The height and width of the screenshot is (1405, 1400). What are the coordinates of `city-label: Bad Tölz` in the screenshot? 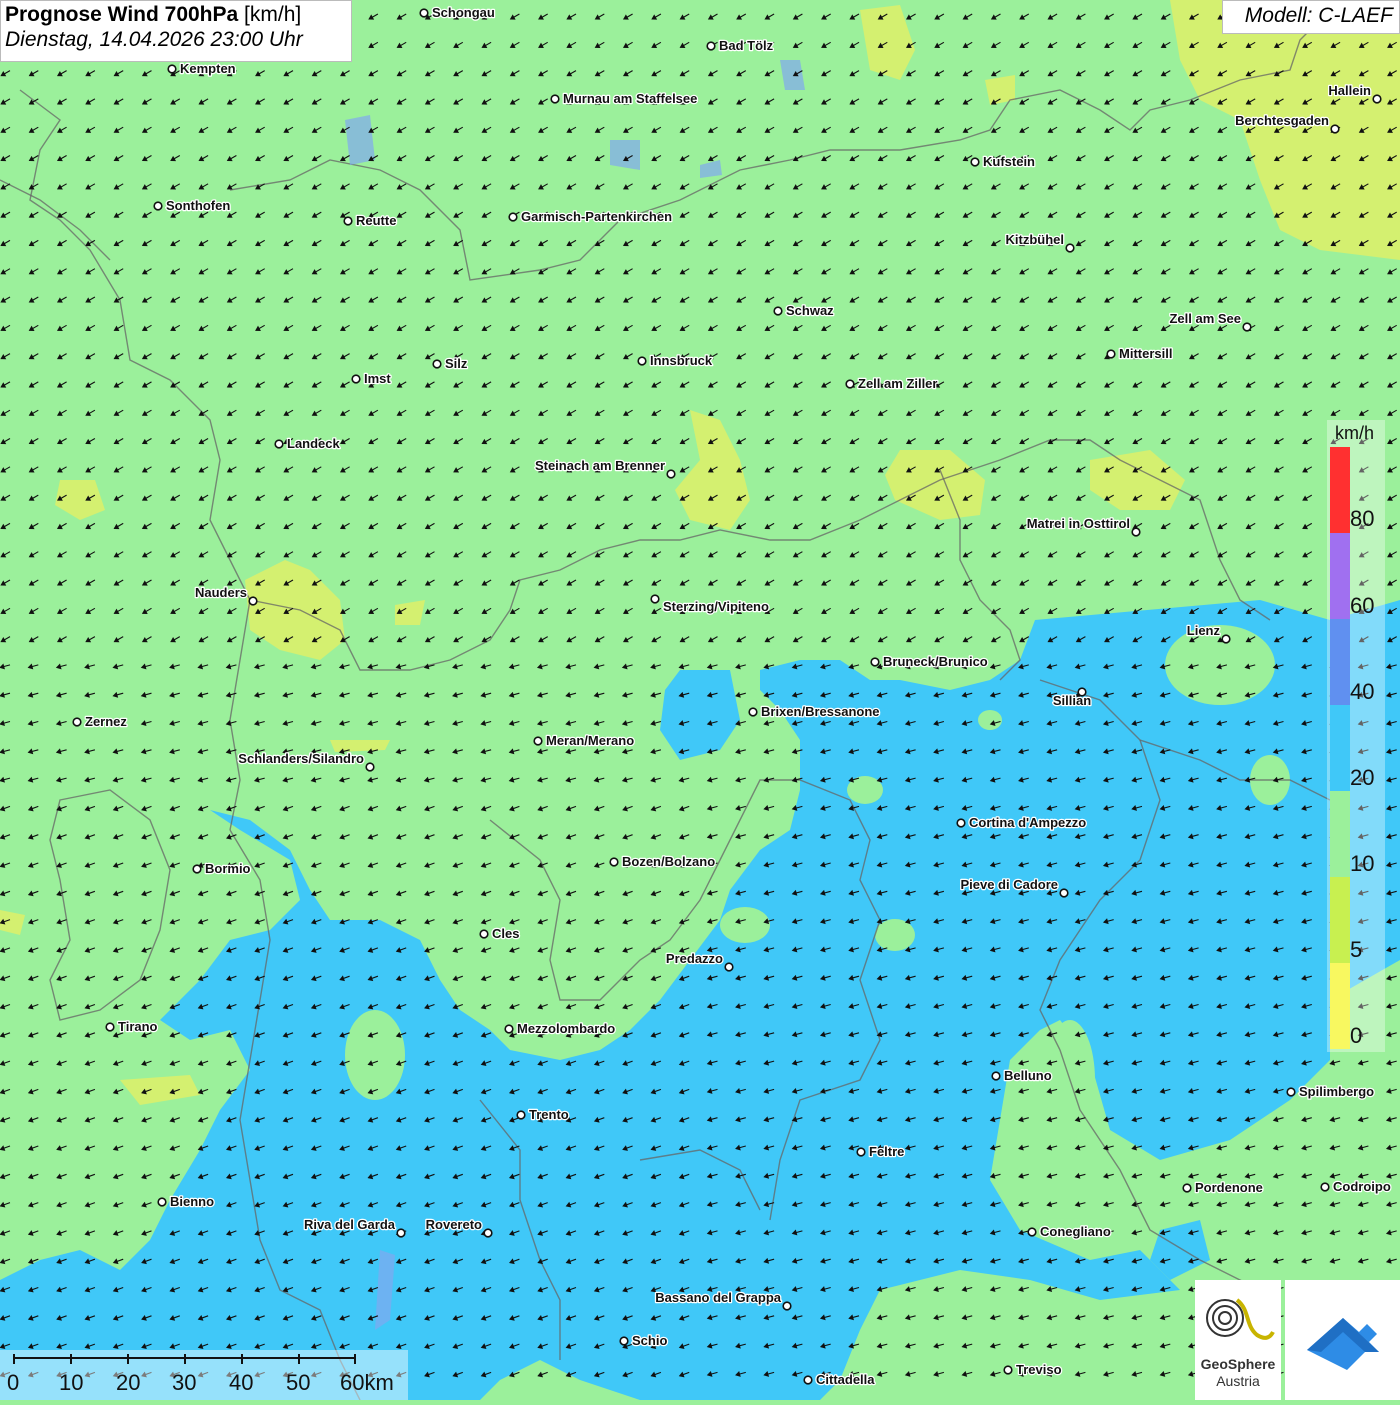 It's located at (746, 45).